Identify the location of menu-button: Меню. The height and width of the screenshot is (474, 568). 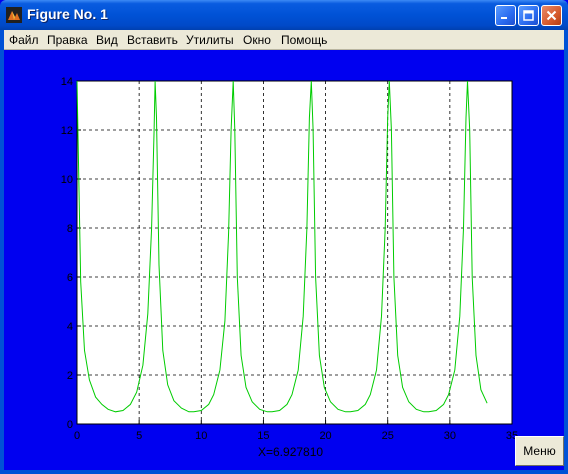
(539, 451).